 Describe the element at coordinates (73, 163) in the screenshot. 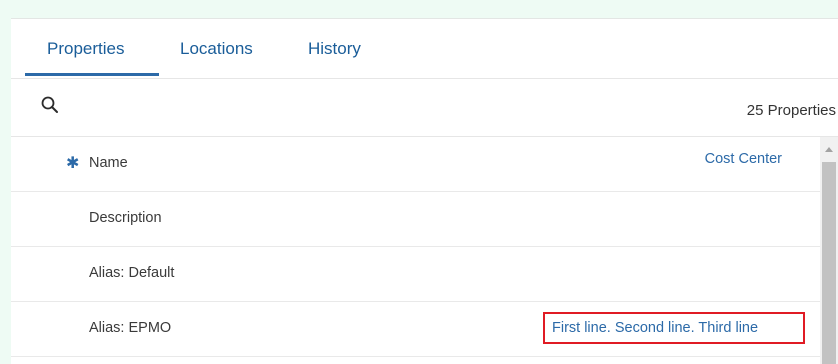

I see `required-icon: ✱` at that location.